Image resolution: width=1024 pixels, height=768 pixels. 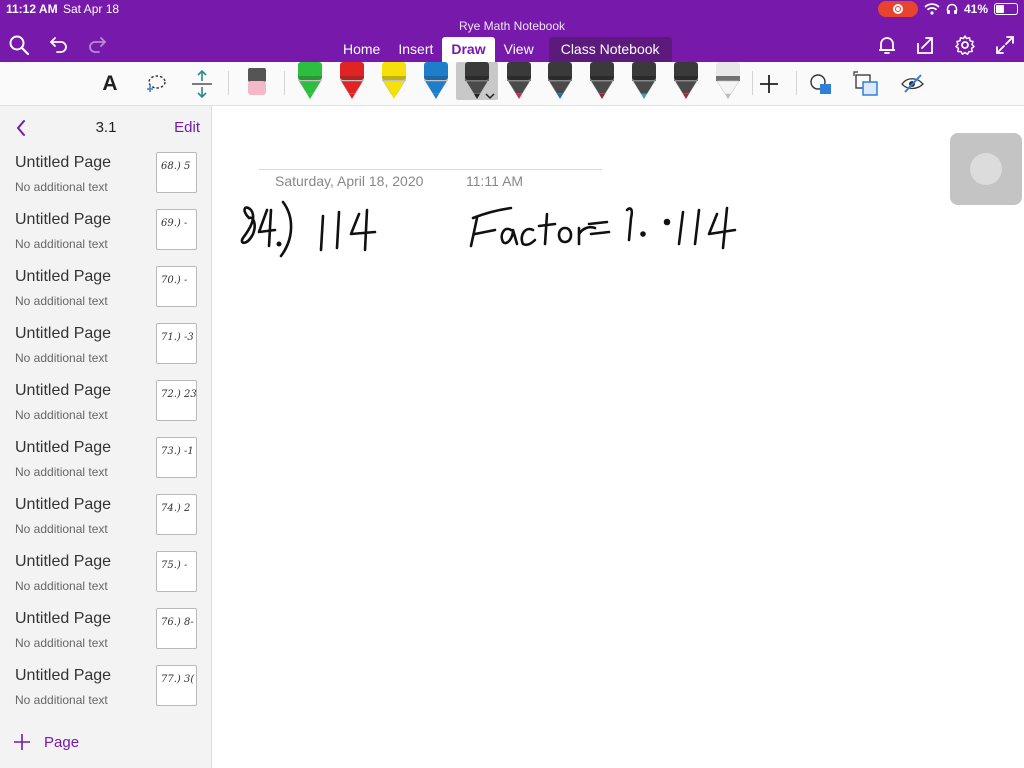 I want to click on search-icon, so click(x=19, y=45).